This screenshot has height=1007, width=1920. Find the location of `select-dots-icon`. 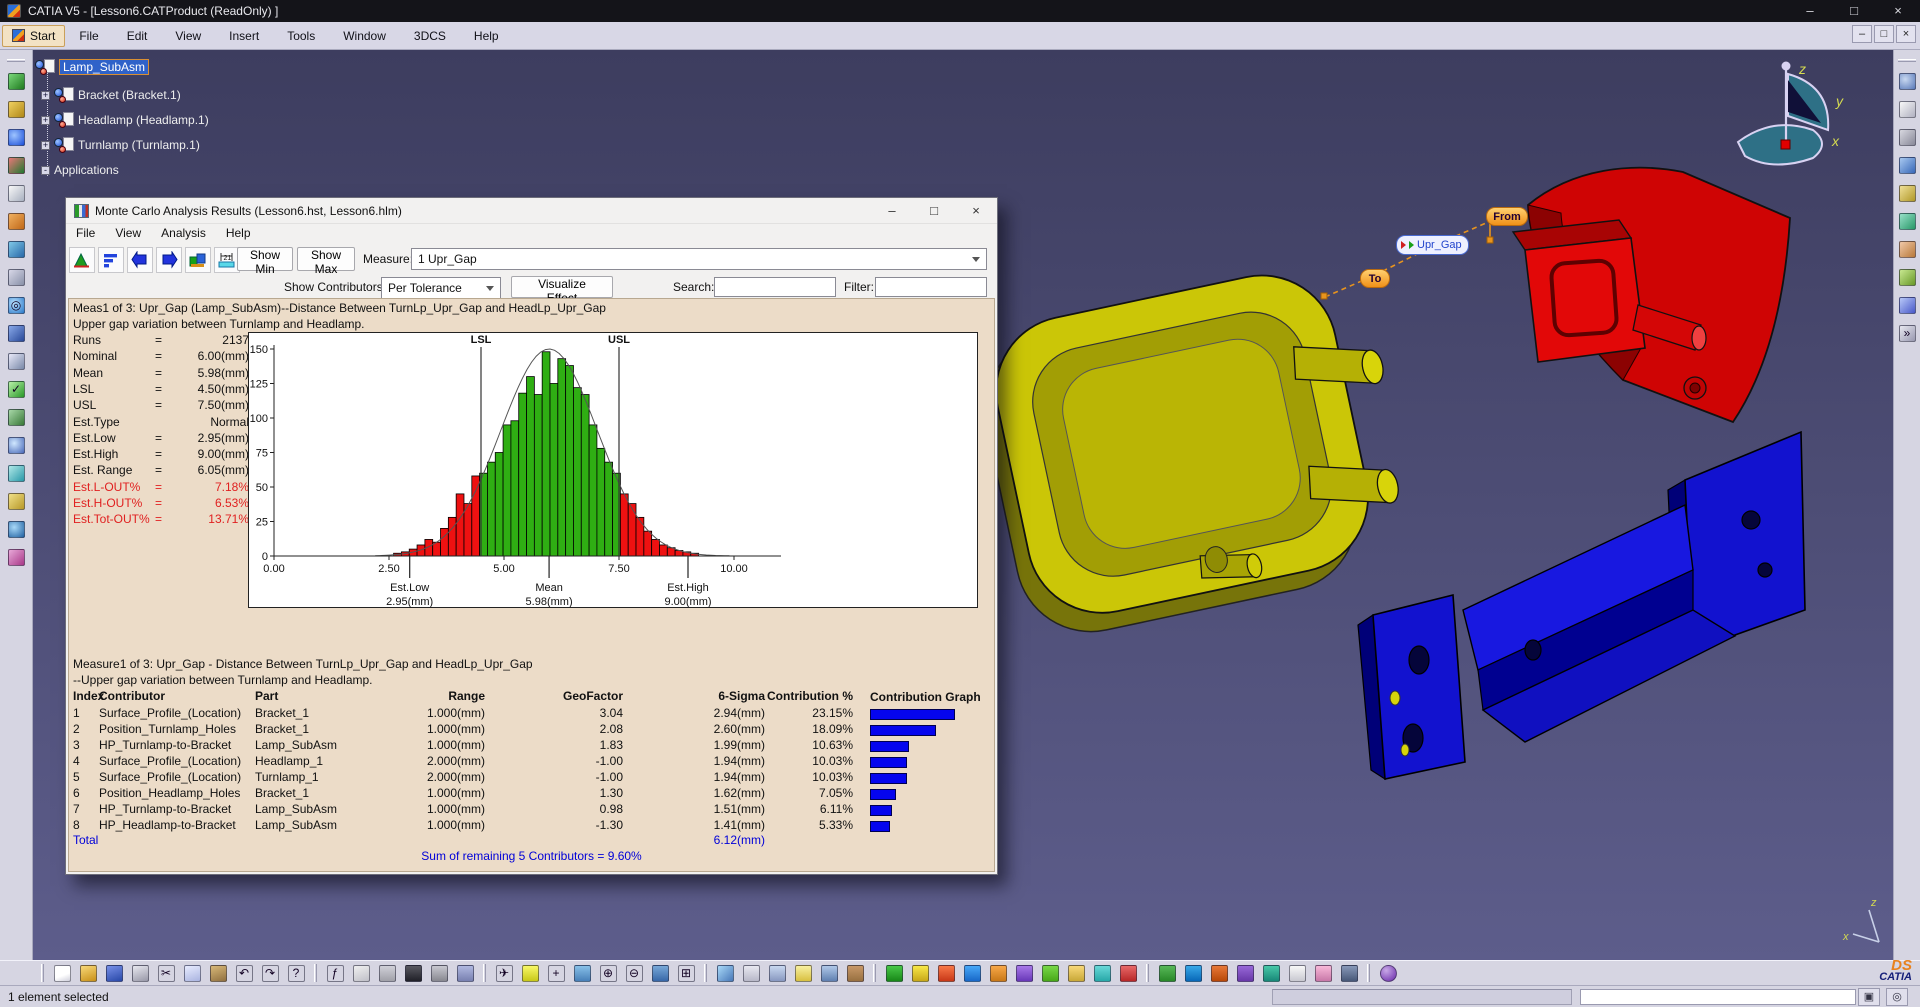

select-dots-icon is located at coordinates (1907, 81).